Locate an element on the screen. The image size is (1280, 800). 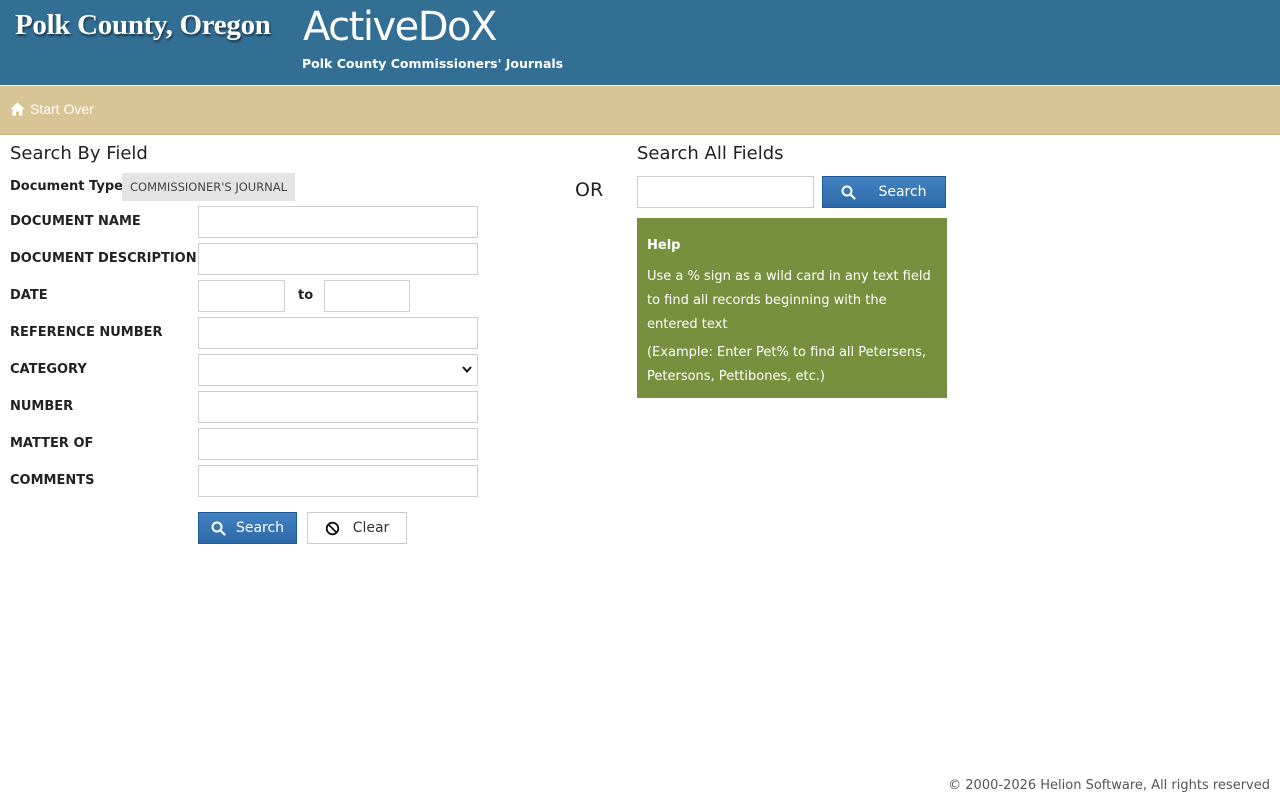
comments-input is located at coordinates (338, 481).